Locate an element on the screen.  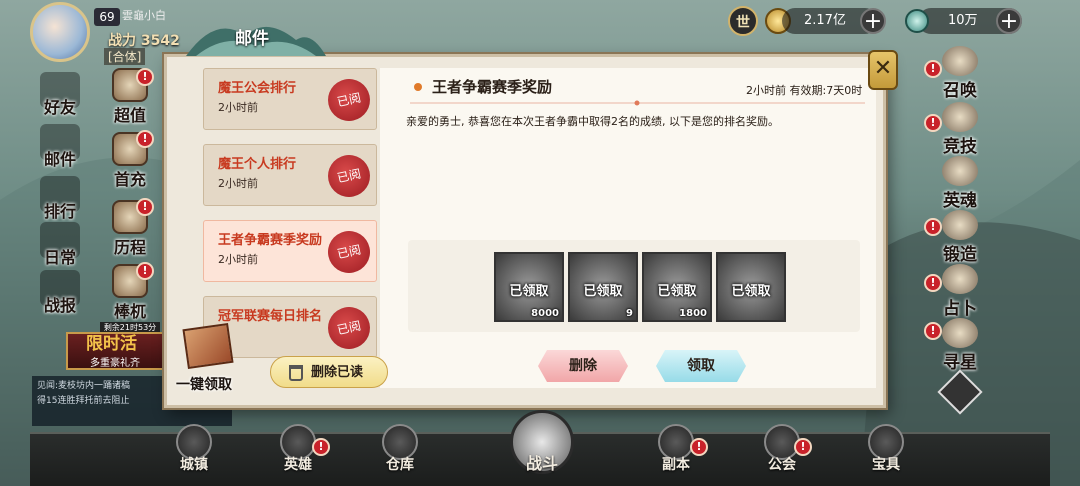
mail-item-title: 王者争霸赛季奖励 is located at coordinates (270, 240).